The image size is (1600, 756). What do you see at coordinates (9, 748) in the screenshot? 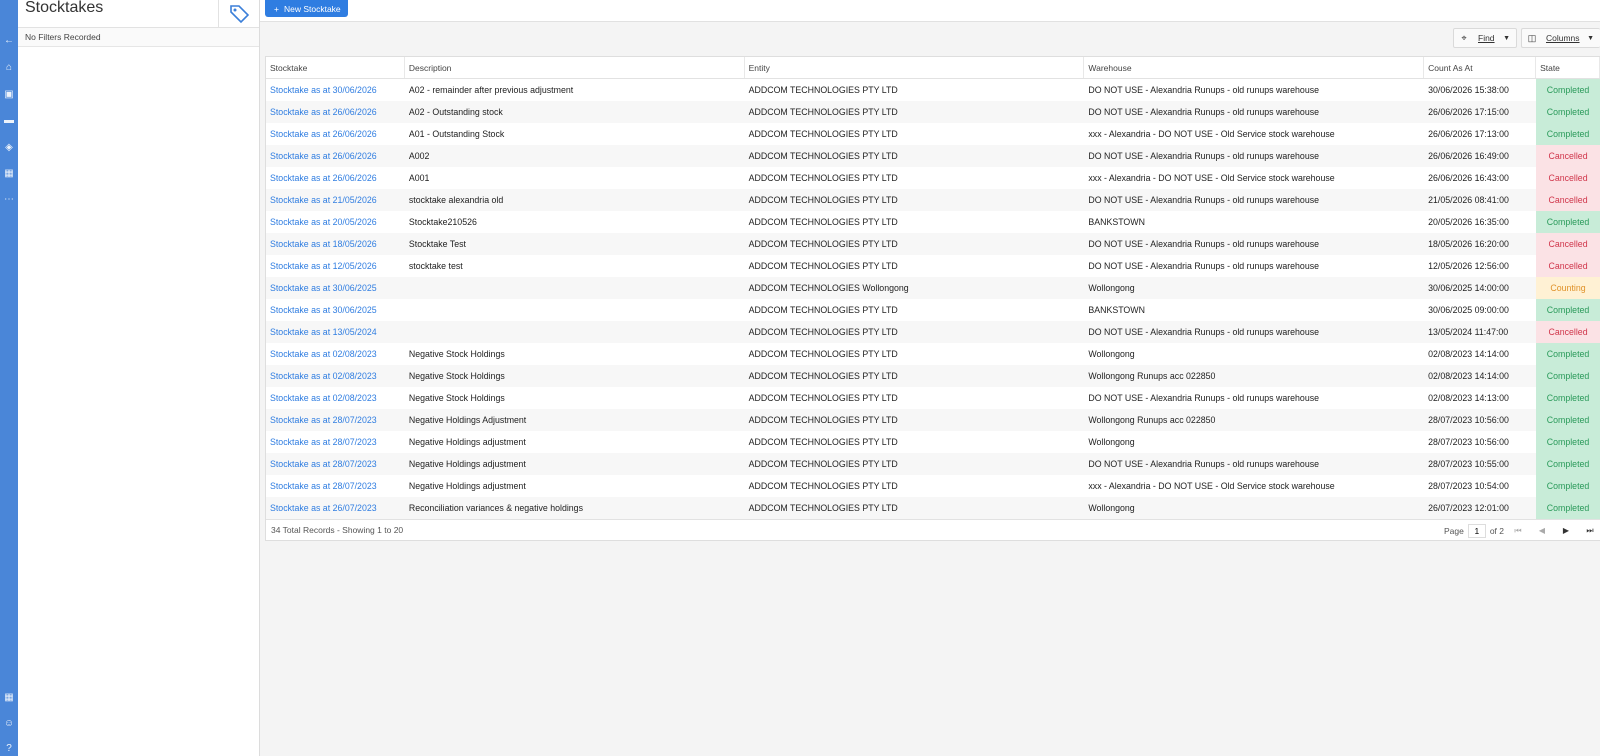
I see `help-icon: ?` at bounding box center [9, 748].